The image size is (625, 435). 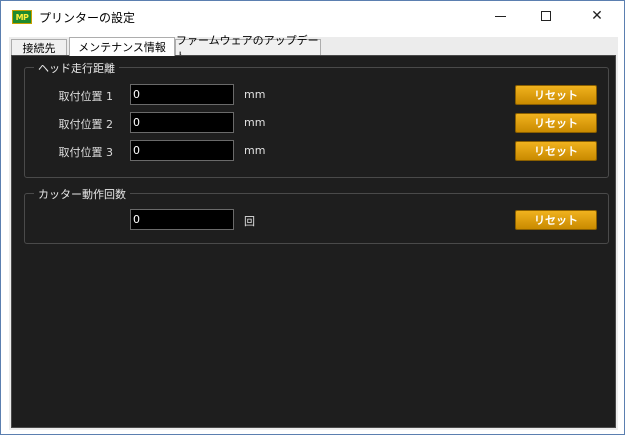 I want to click on cutter-count-title: カッター動作回数, so click(x=82, y=194).